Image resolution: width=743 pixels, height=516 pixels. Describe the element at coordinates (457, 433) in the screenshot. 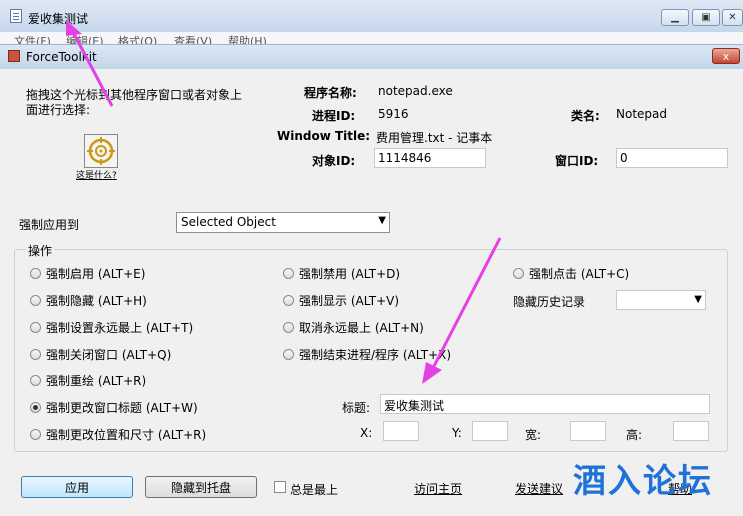

I see `y-label: Y:` at that location.